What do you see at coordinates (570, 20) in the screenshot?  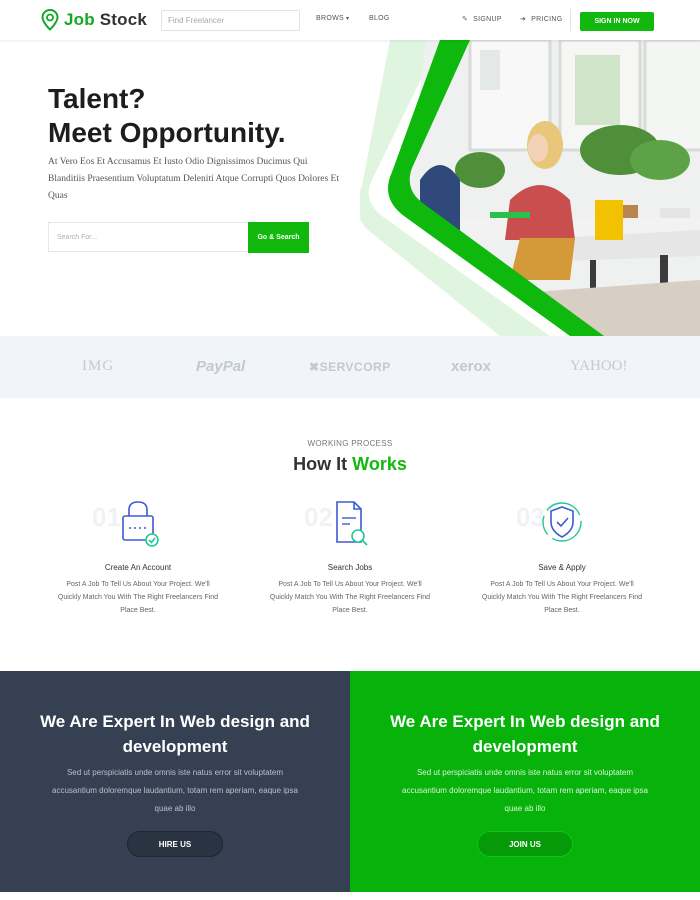 I see `nav-divider` at bounding box center [570, 20].